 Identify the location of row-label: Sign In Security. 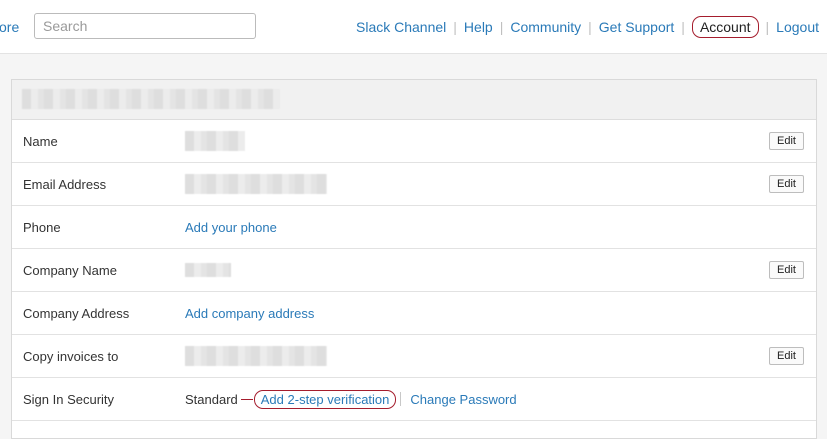
(69, 399).